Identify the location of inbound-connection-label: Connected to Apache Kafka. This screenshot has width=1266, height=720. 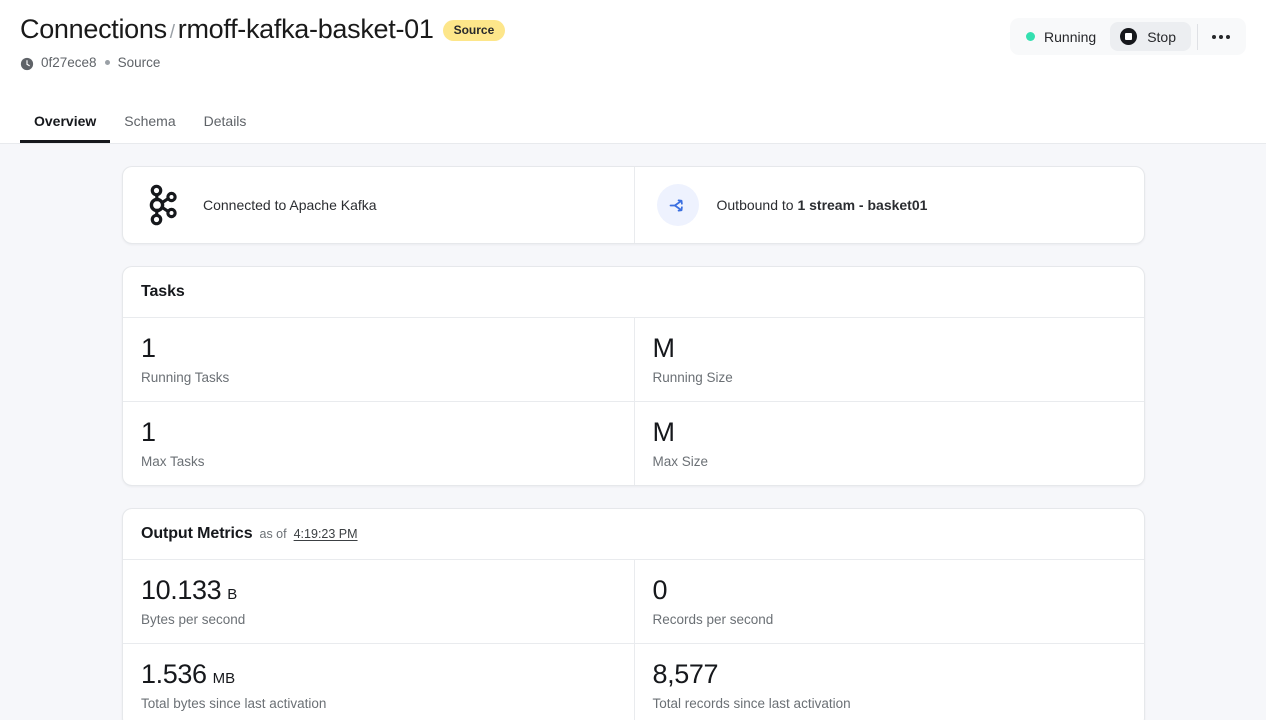
(290, 205).